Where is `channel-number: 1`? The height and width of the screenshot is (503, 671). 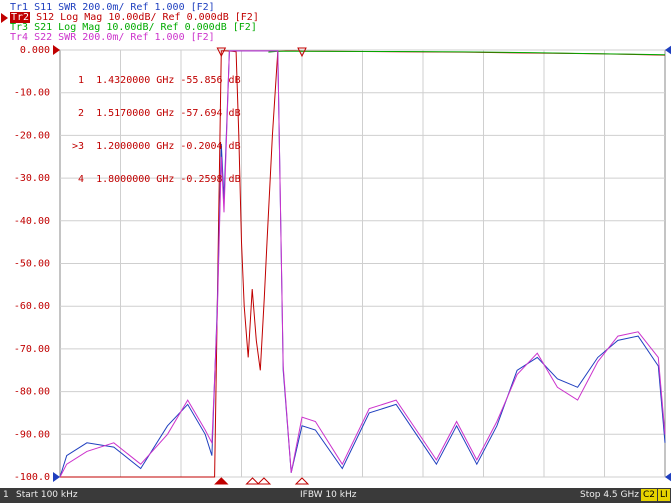
channel-number: 1 is located at coordinates (6, 495).